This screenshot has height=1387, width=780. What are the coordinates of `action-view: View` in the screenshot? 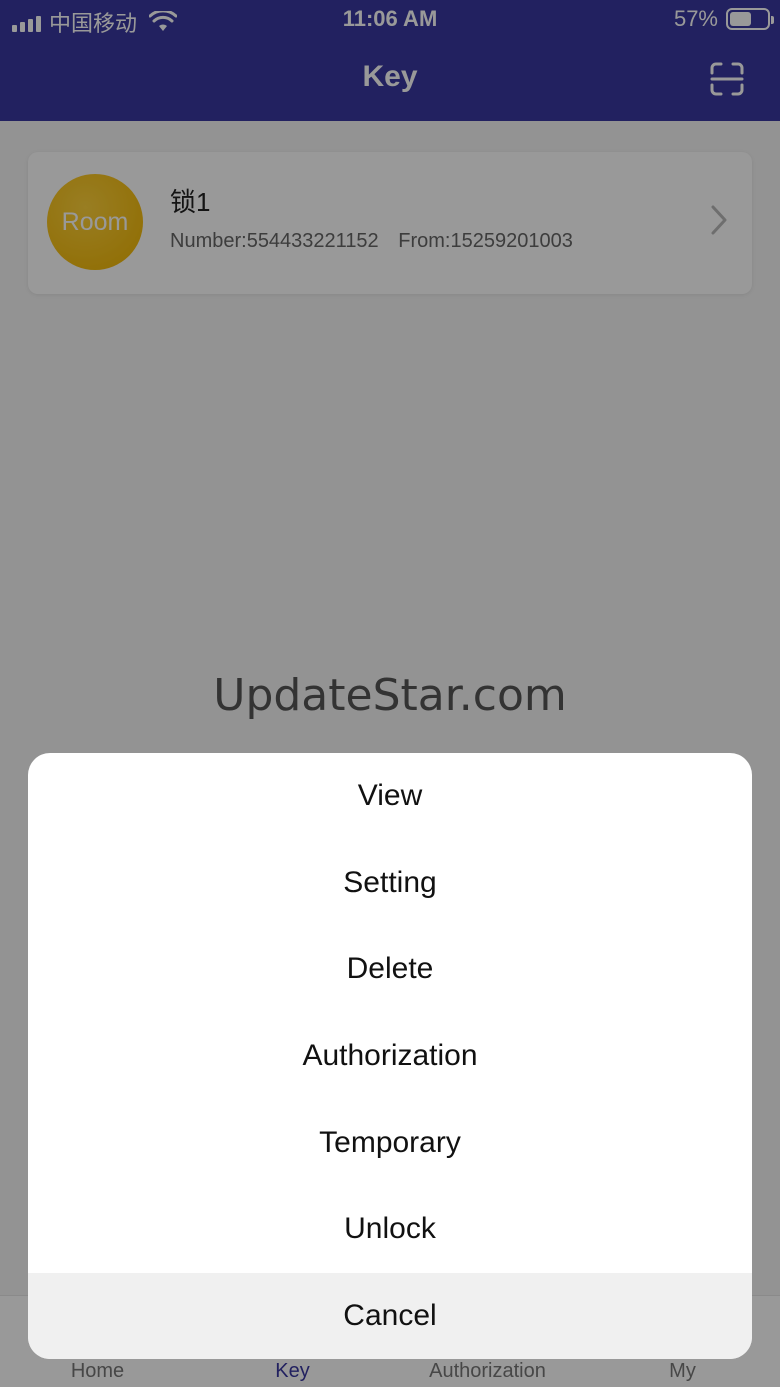 It's located at (390, 796).